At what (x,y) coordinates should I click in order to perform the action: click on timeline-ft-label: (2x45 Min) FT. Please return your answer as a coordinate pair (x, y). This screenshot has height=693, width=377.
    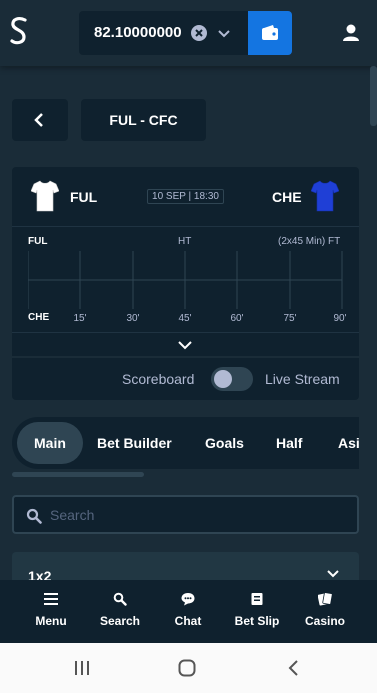
    Looking at the image, I should click on (309, 241).